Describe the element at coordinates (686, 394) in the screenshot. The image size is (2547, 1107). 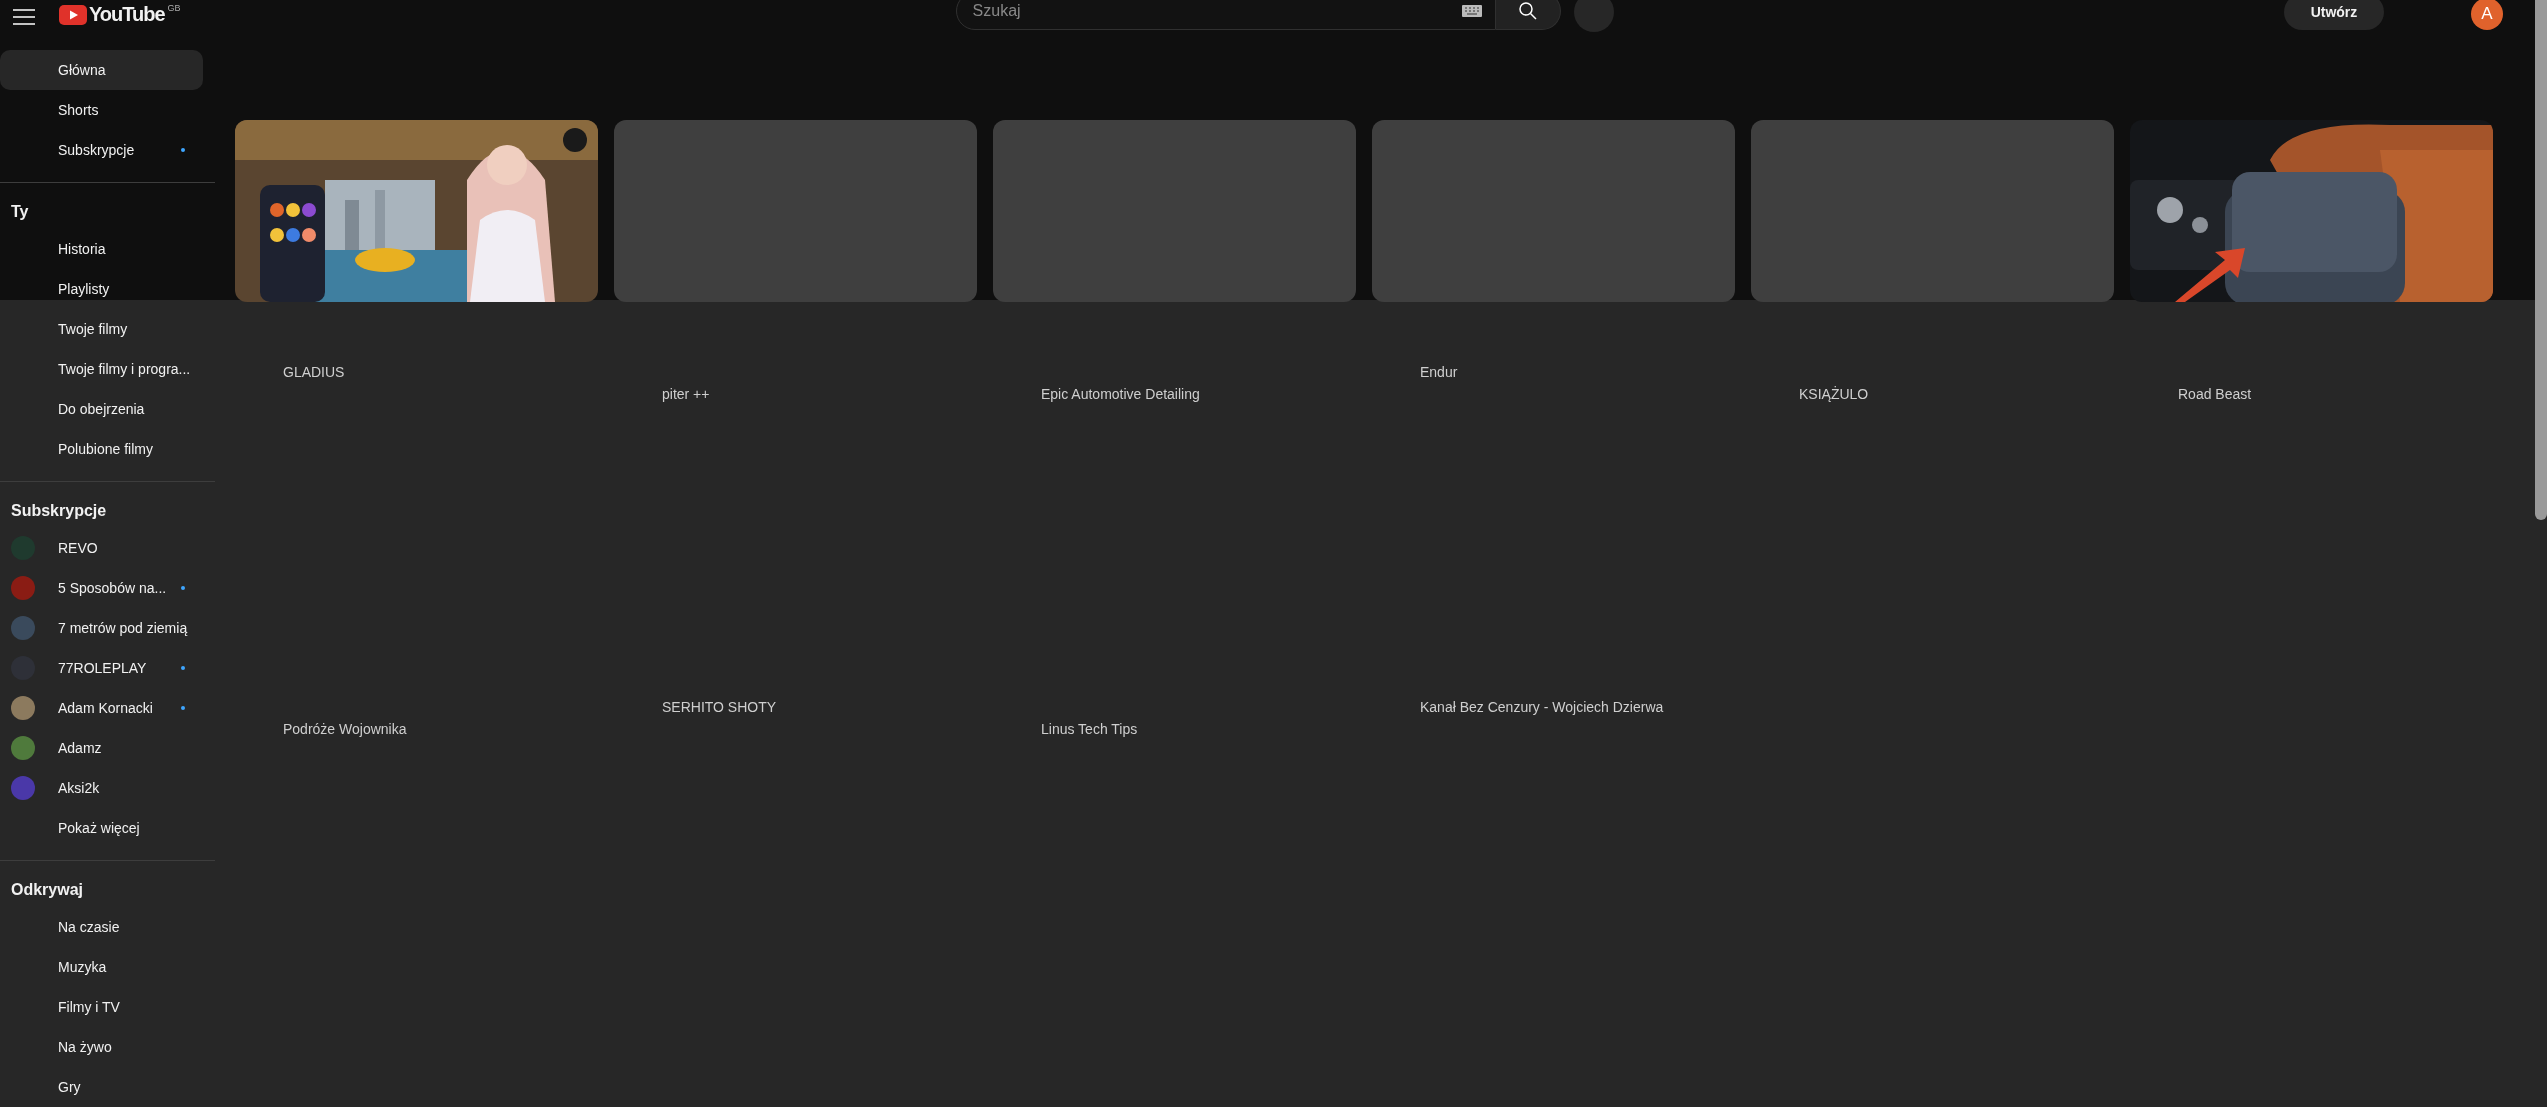
I see `channel-name: piter ++` at that location.